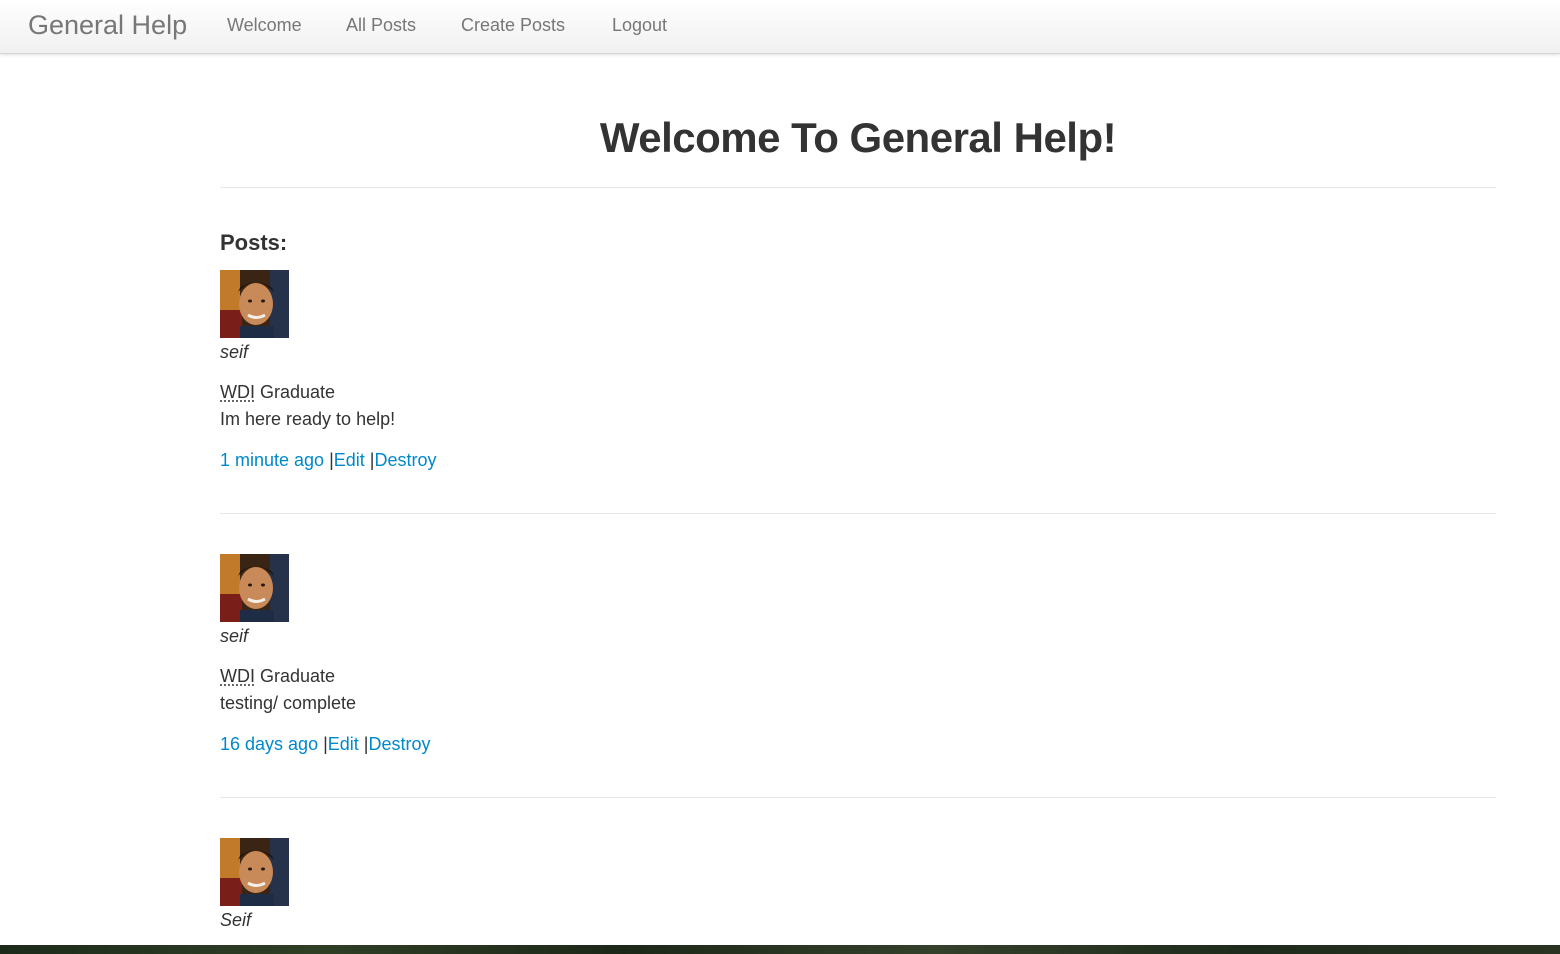 This screenshot has width=1560, height=954. I want to click on post-time-link: 1 minute ago, so click(272, 460).